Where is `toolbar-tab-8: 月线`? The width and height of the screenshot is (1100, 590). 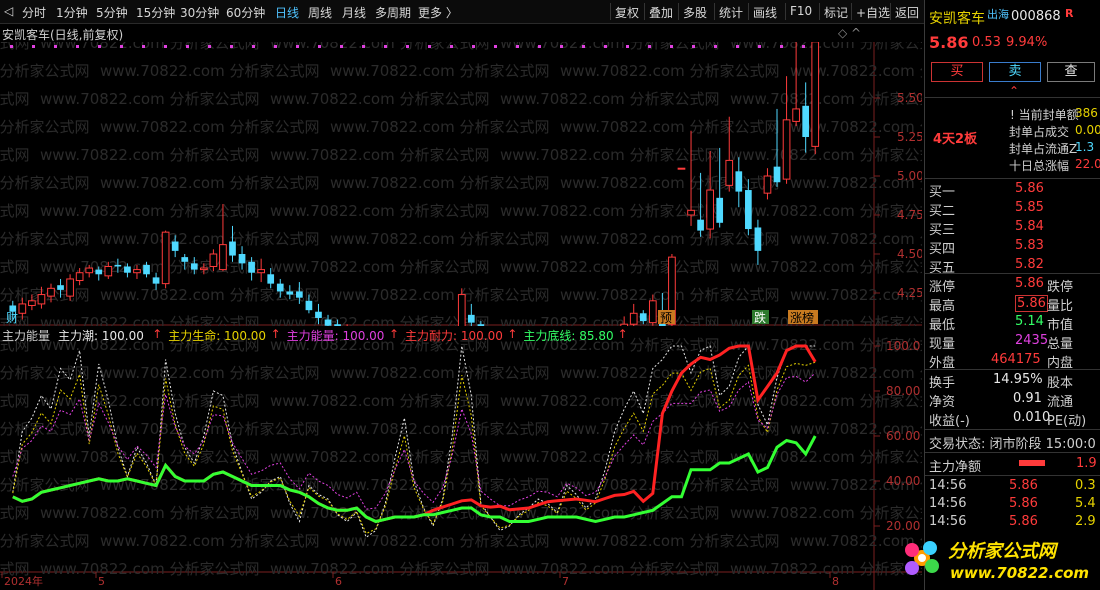
toolbar-tab-8: 月线 is located at coordinates (354, 12).